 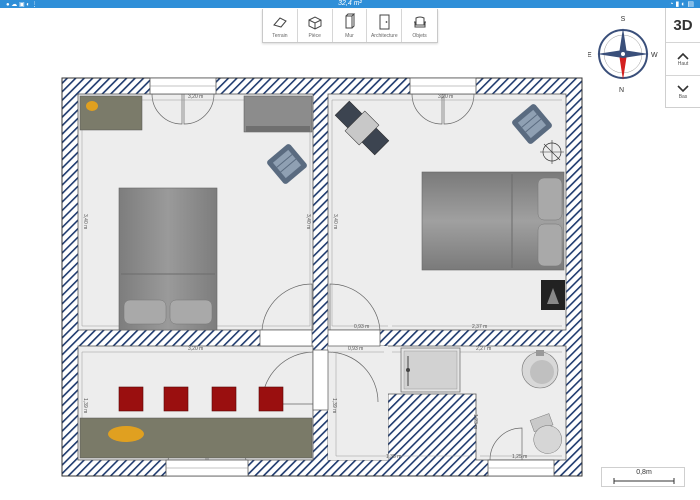 I want to click on chevron-up-icon, so click(x=683, y=56).